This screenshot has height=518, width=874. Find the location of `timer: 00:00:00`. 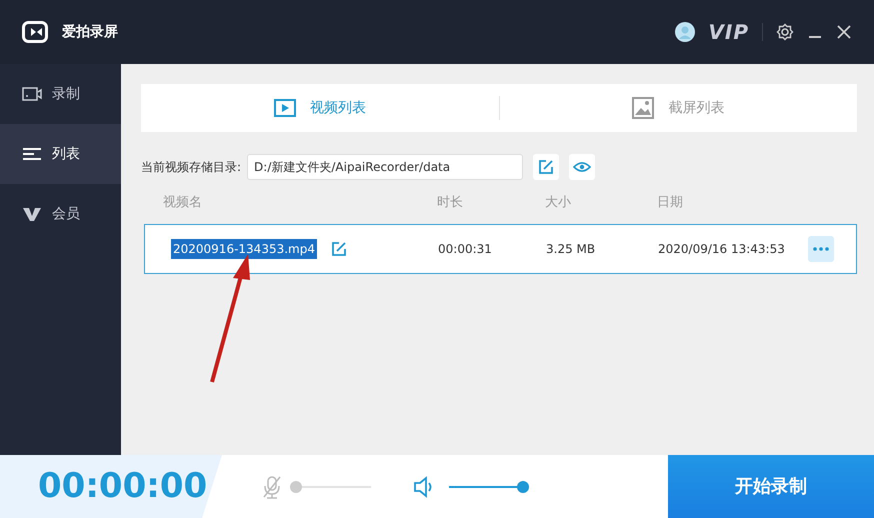

timer: 00:00:00 is located at coordinates (111, 486).